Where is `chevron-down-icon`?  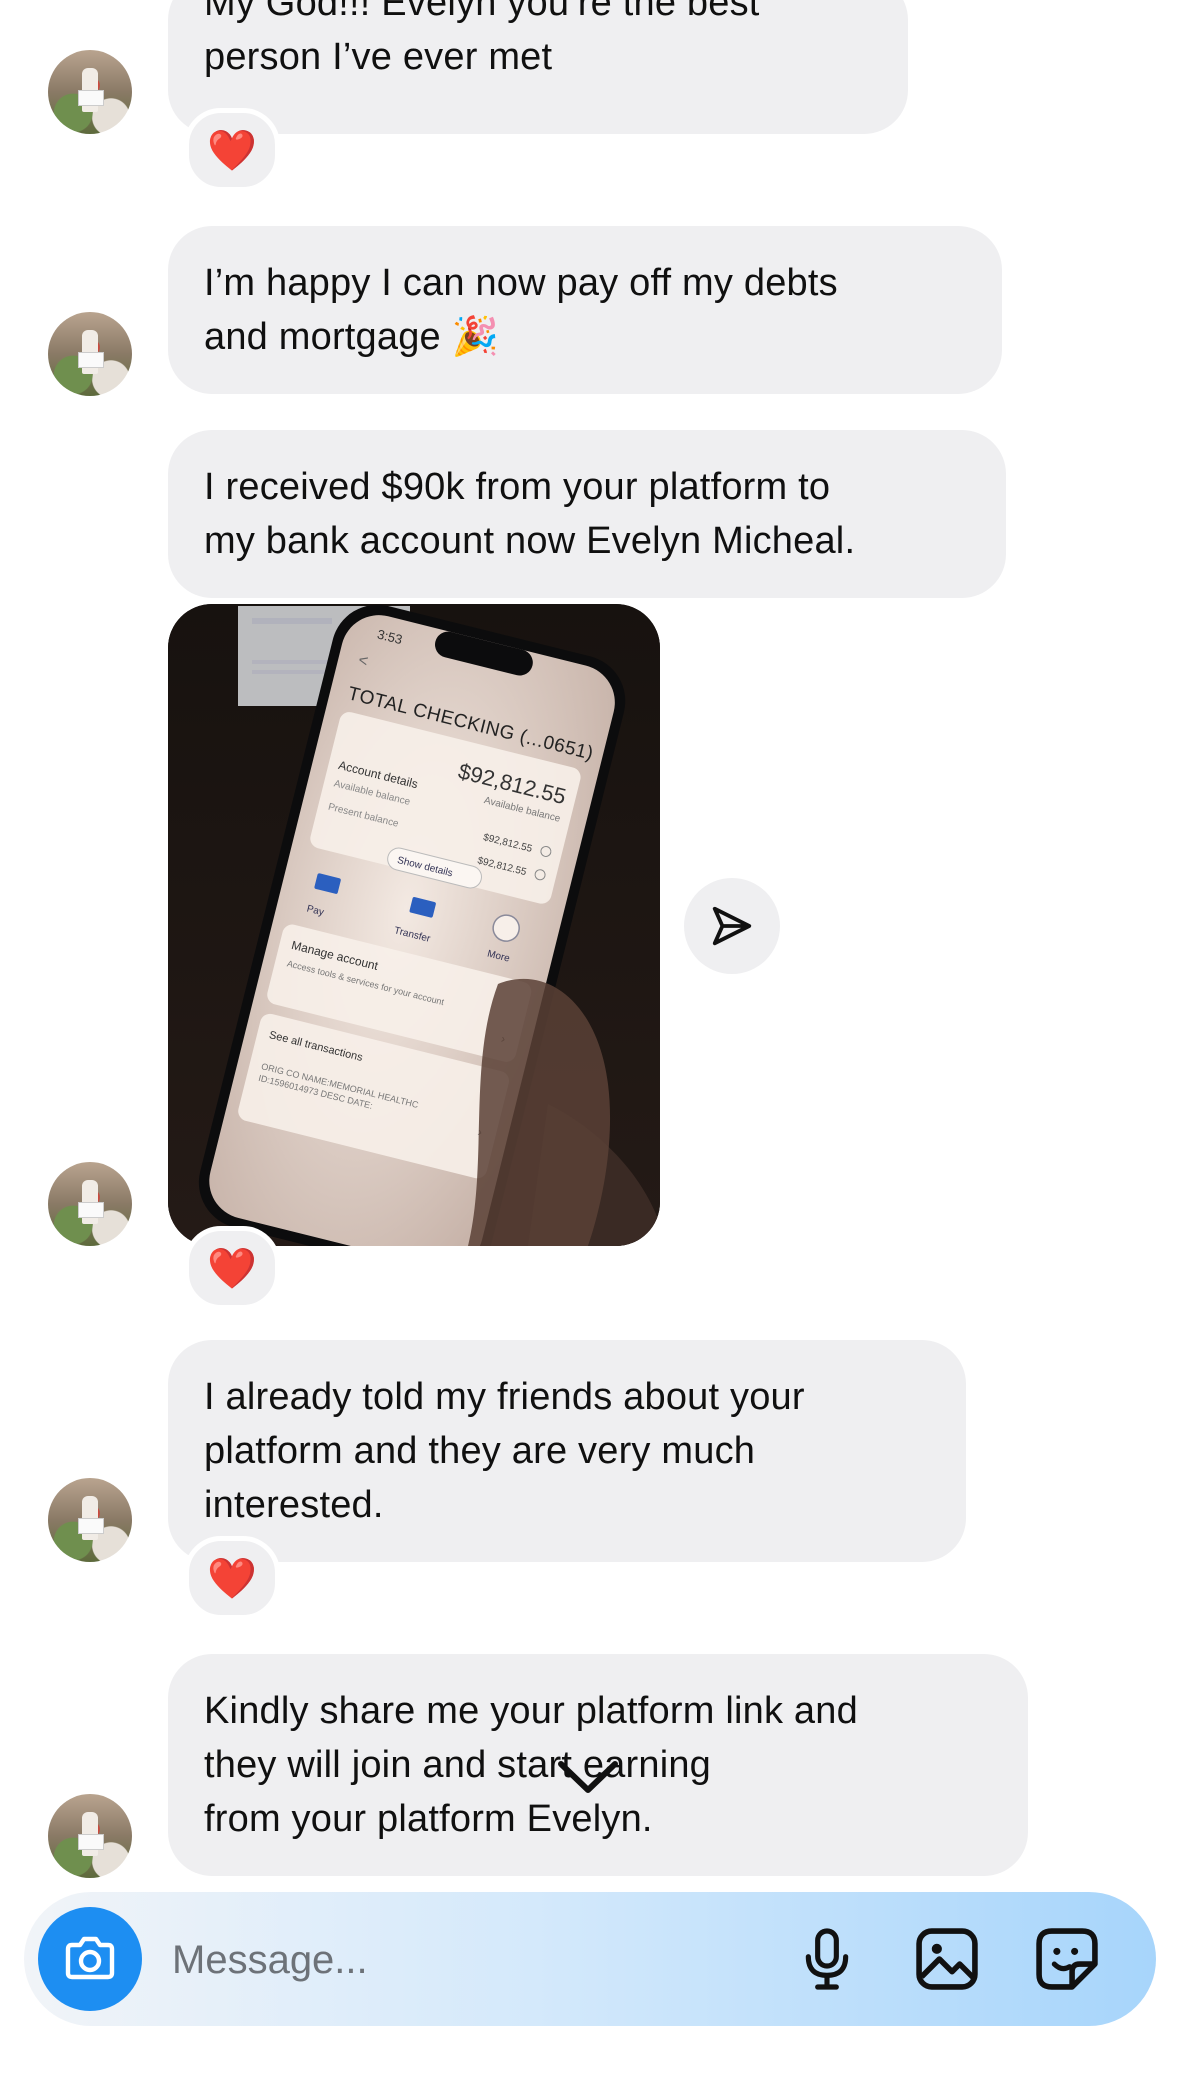 chevron-down-icon is located at coordinates (588, 1777).